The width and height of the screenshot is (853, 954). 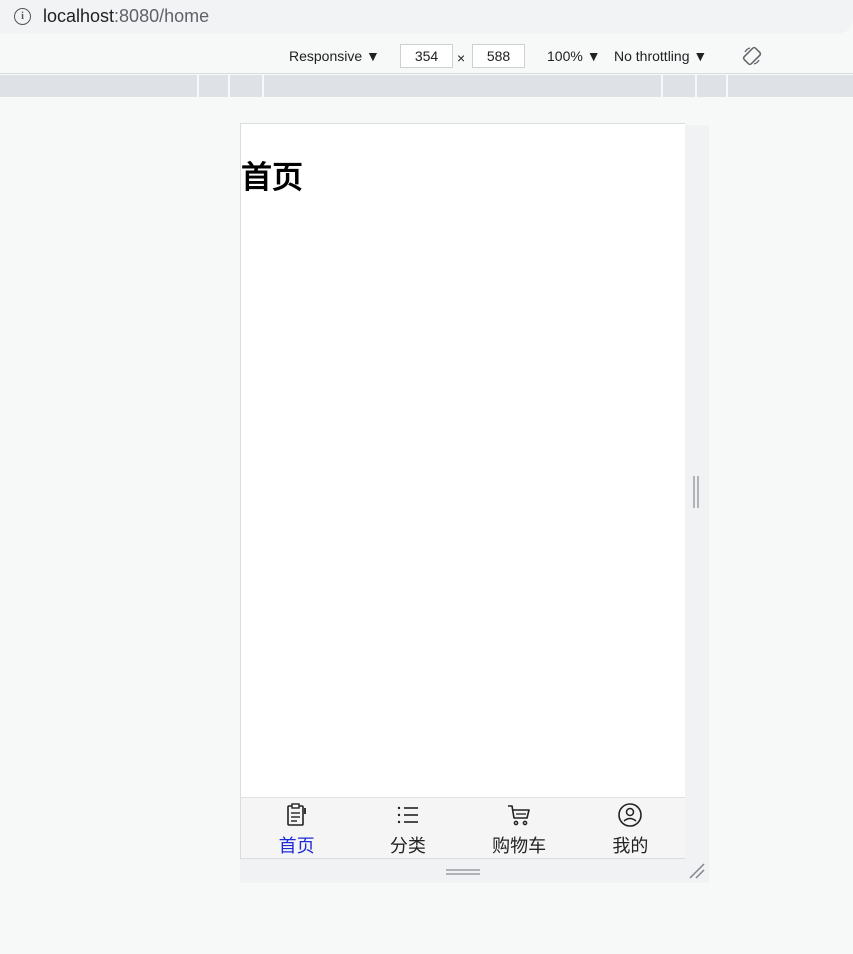 I want to click on device-mode-dropdown: Responsive ▼, so click(x=334, y=56).